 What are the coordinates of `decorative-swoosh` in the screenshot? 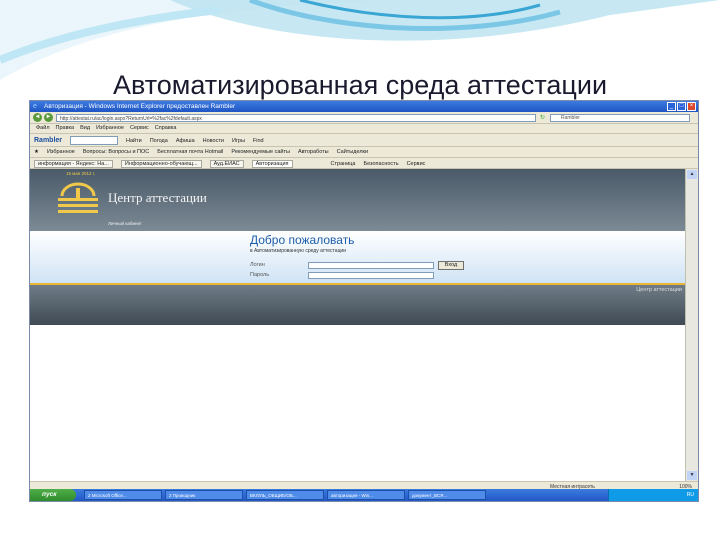 It's located at (360, 40).